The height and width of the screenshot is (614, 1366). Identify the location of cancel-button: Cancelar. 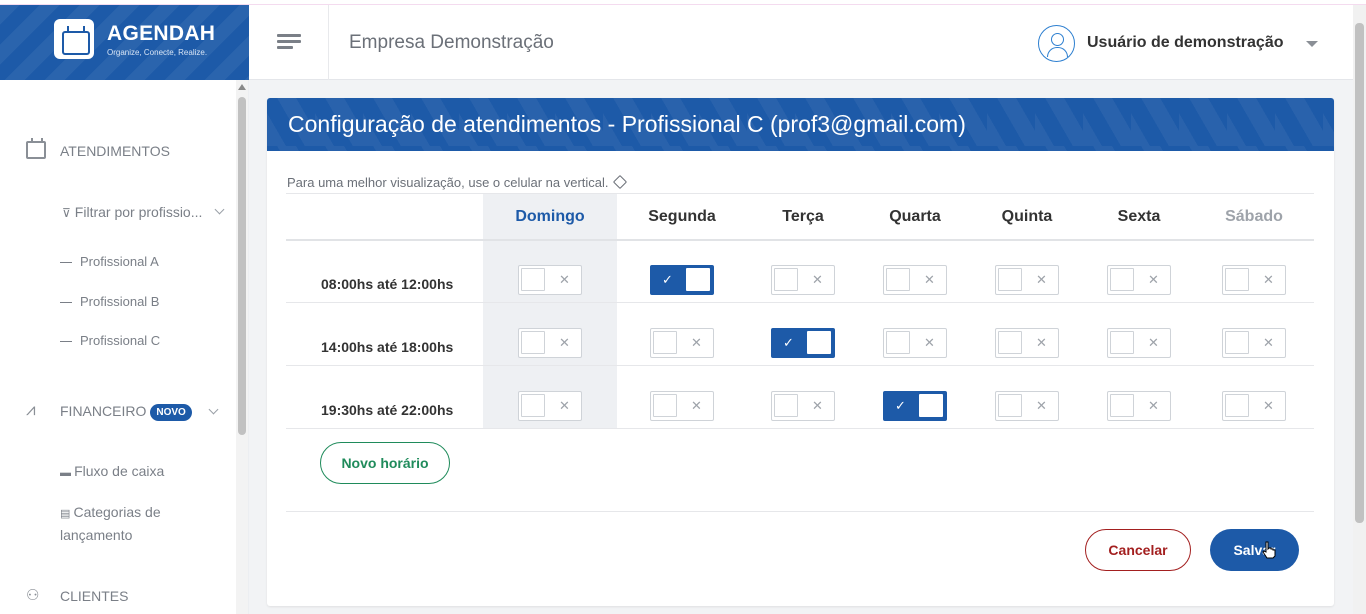
(1138, 550).